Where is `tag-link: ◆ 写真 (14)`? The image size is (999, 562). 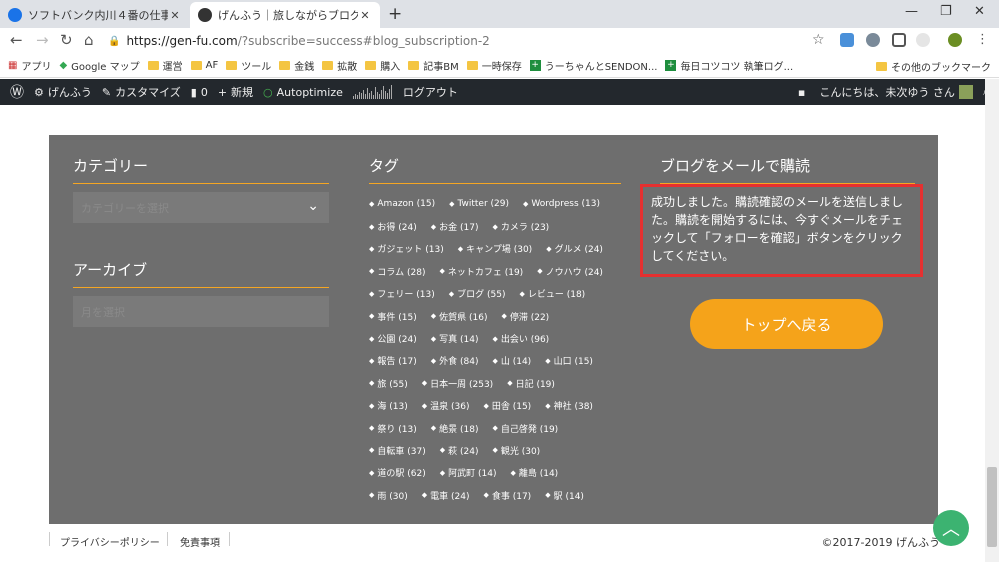
tag-link: ◆ 写真 (14) is located at coordinates (455, 339).